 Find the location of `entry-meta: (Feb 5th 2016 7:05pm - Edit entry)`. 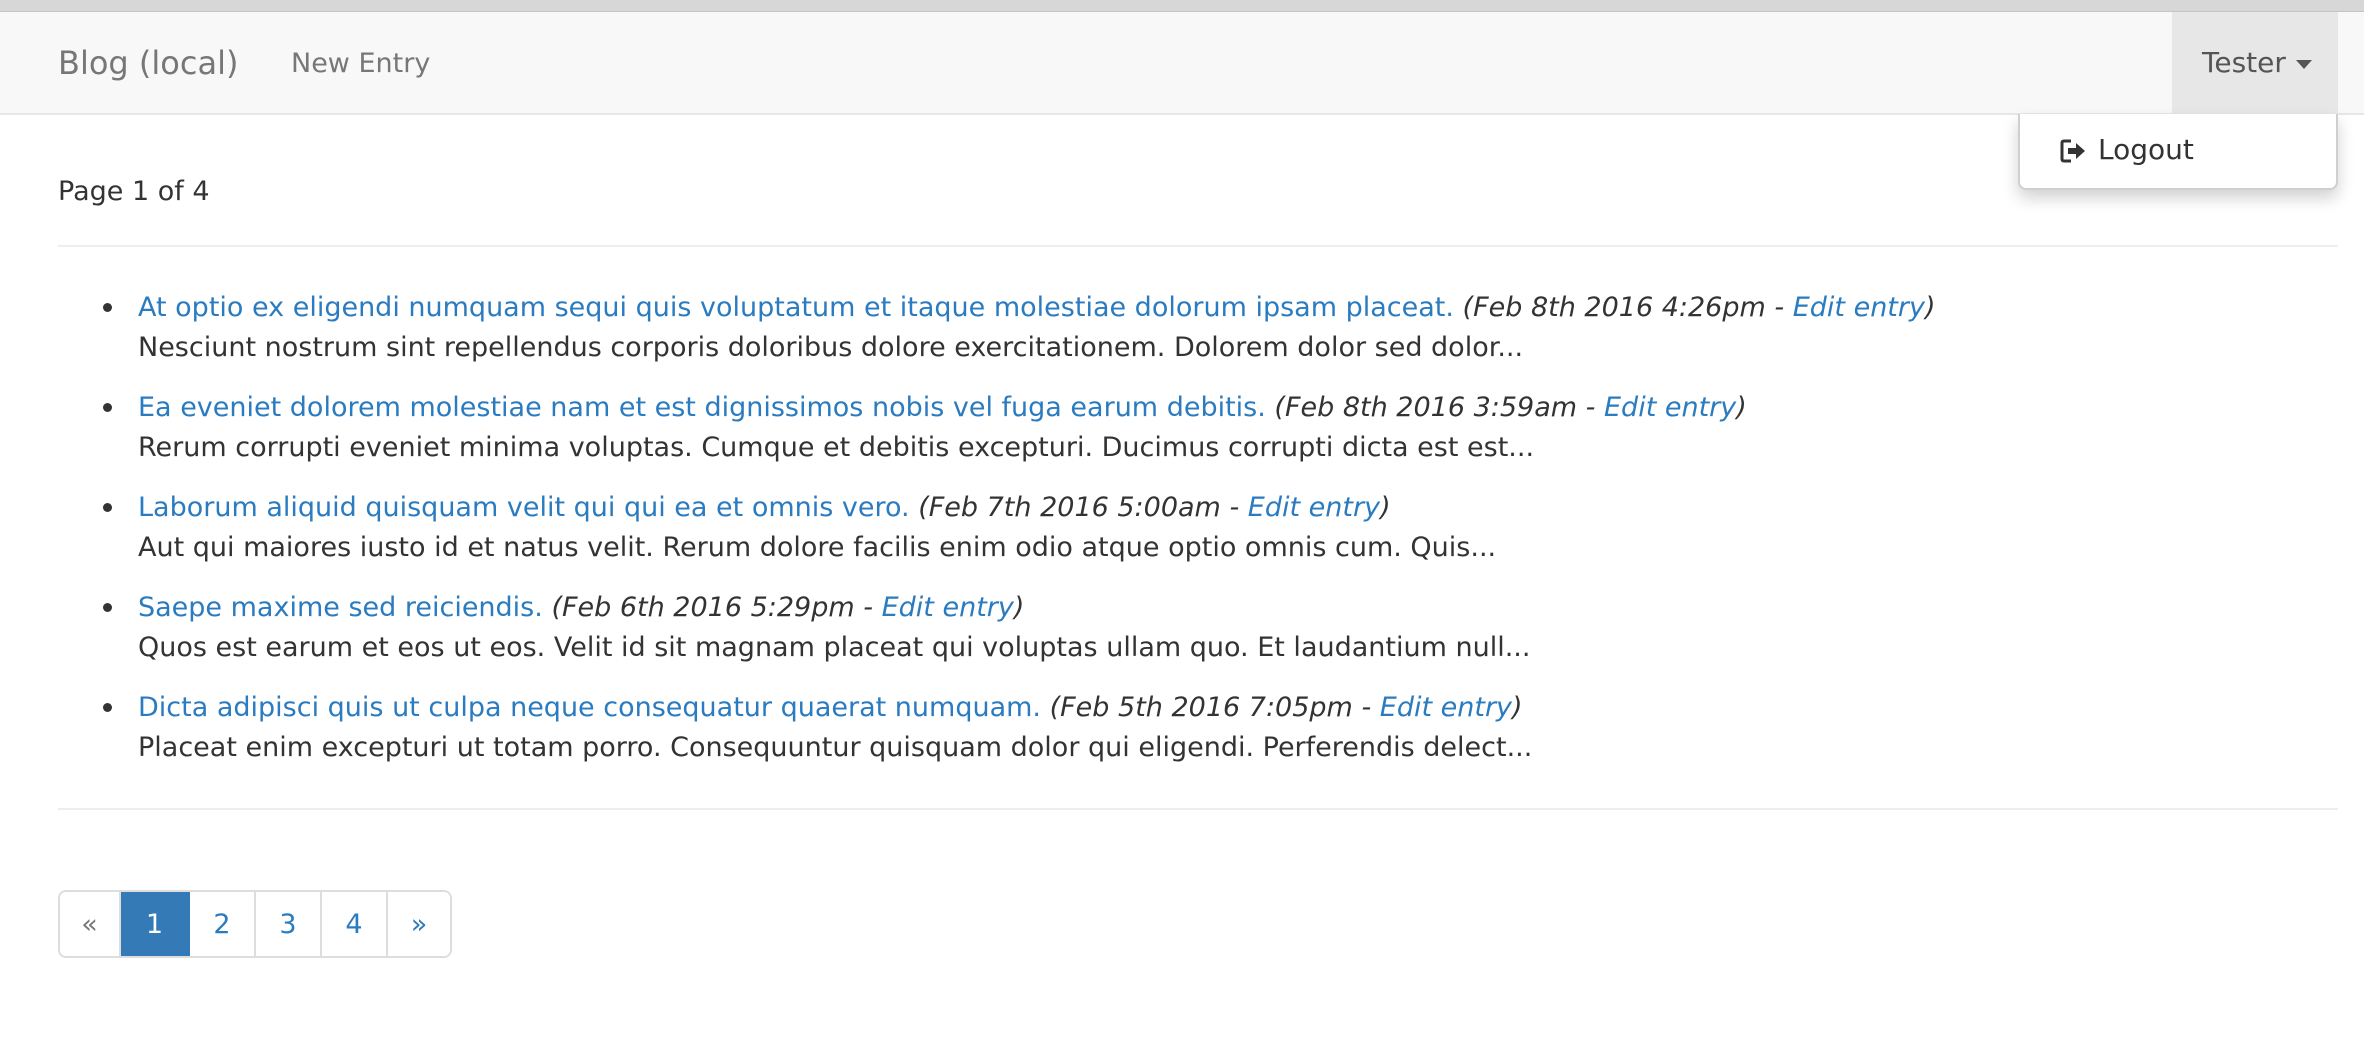

entry-meta: (Feb 5th 2016 7:05pm - Edit entry) is located at coordinates (1286, 707).